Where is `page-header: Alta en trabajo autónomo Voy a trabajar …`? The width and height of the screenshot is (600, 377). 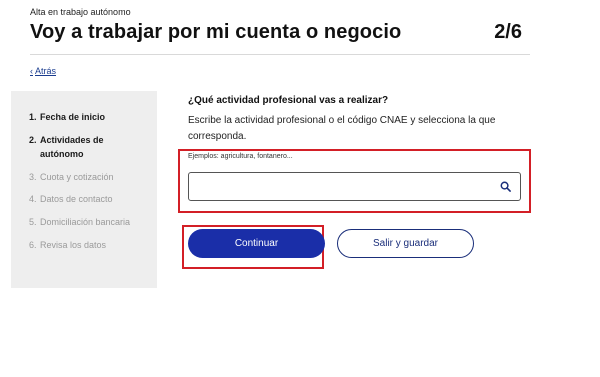
page-header: Alta en trabajo autónomo Voy a trabajar … is located at coordinates (300, 28).